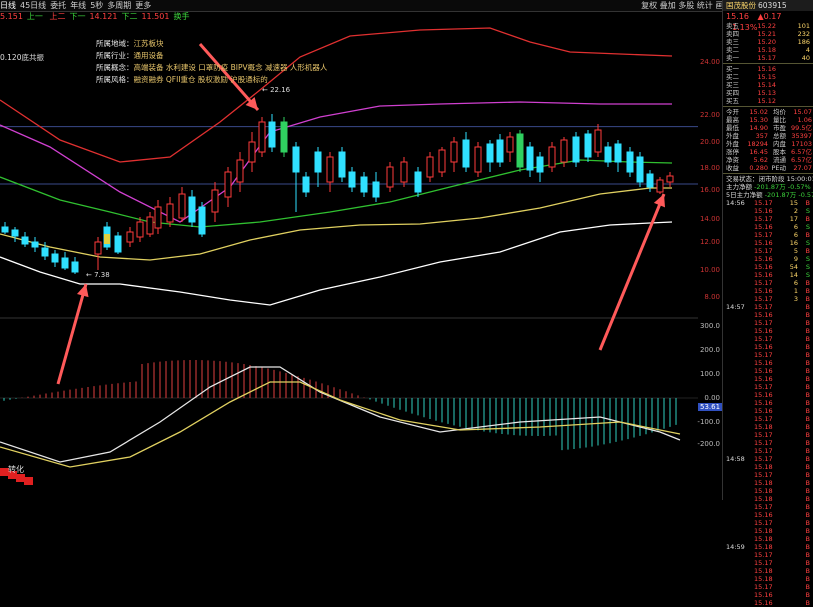 This screenshot has height=607, width=813. Describe the element at coordinates (768, 307) in the screenshot. I see `tick-row: 14:57 15.17 B` at that location.